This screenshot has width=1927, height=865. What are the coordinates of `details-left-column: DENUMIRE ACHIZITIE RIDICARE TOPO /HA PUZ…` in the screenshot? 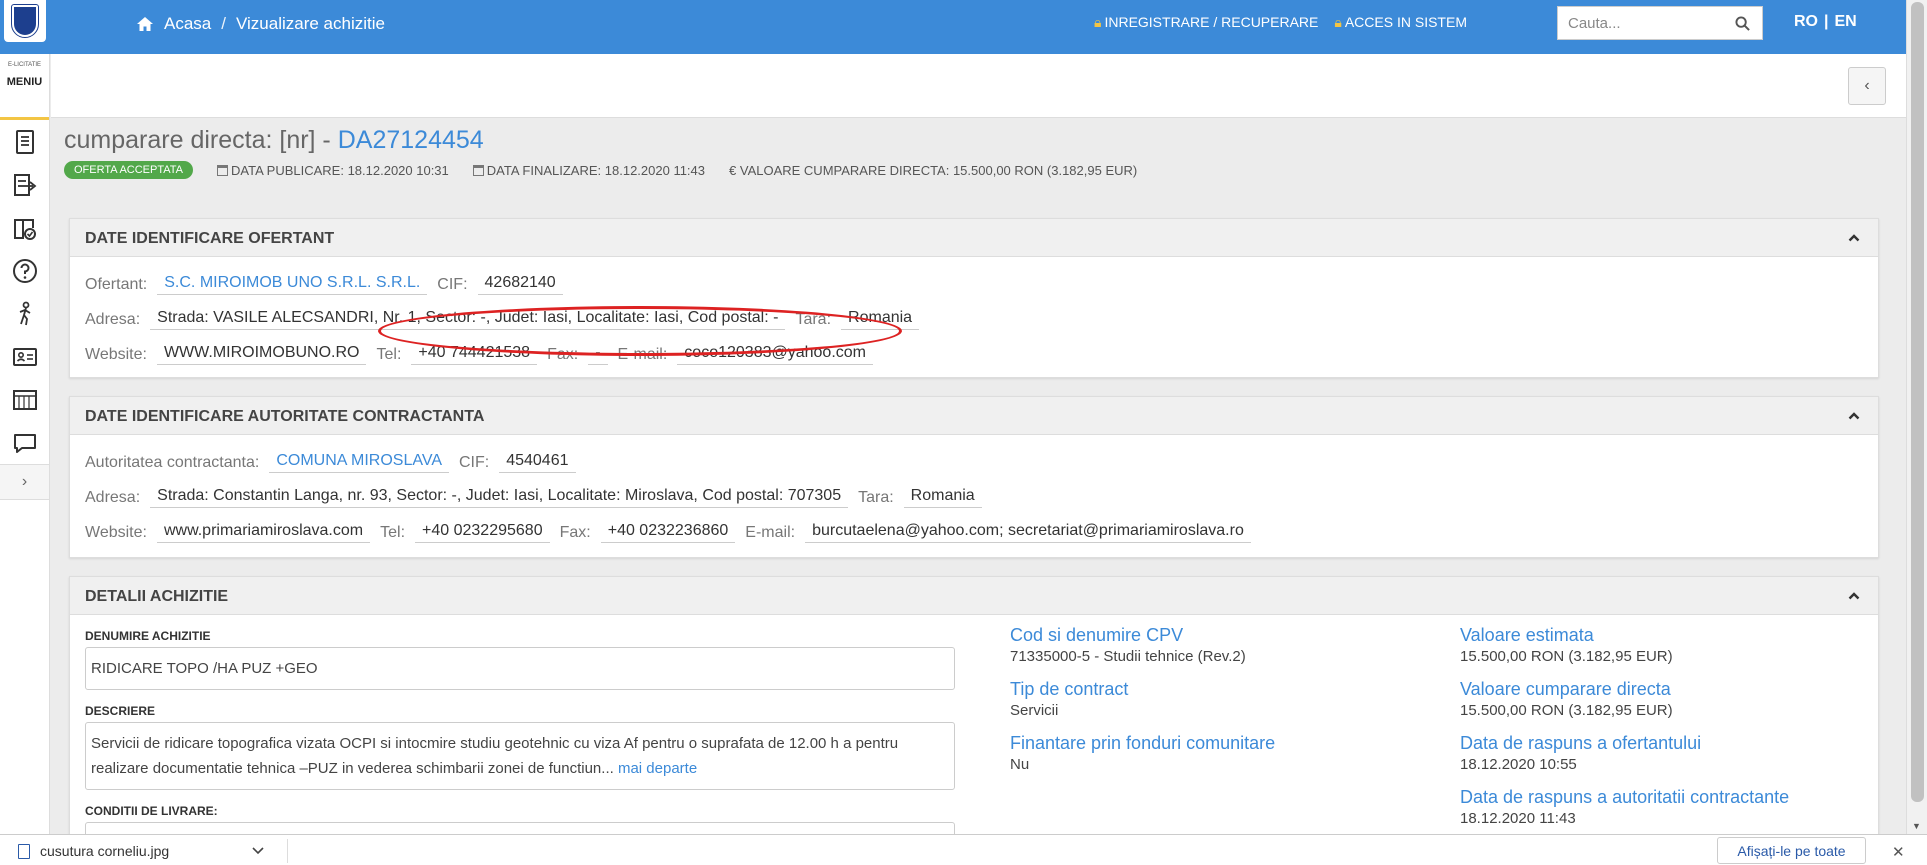 It's located at (520, 731).